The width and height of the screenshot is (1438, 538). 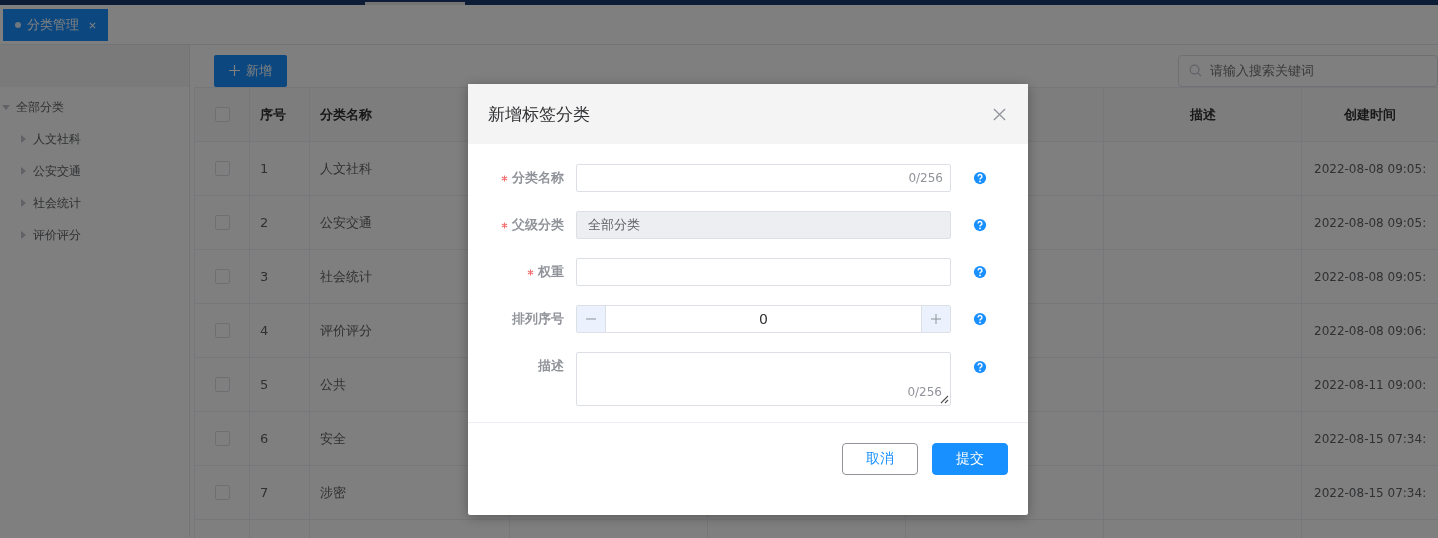 What do you see at coordinates (94, 235) in the screenshot?
I see `tree-item: 评价评分` at bounding box center [94, 235].